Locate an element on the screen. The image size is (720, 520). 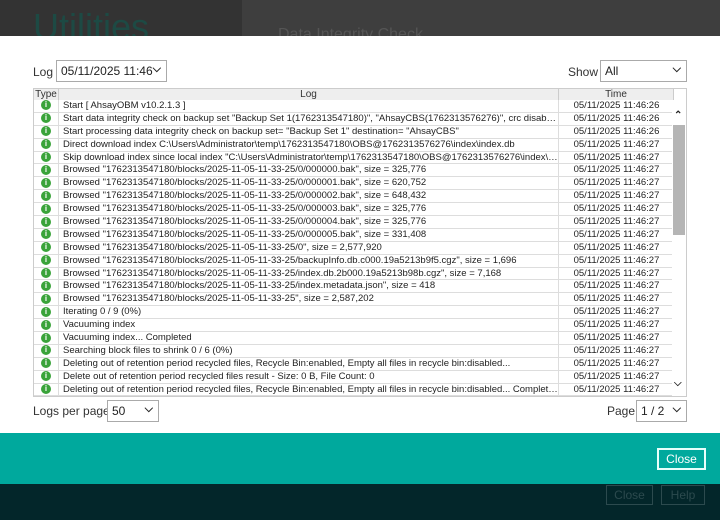
table-header: Type Log Time is located at coordinates (354, 94).